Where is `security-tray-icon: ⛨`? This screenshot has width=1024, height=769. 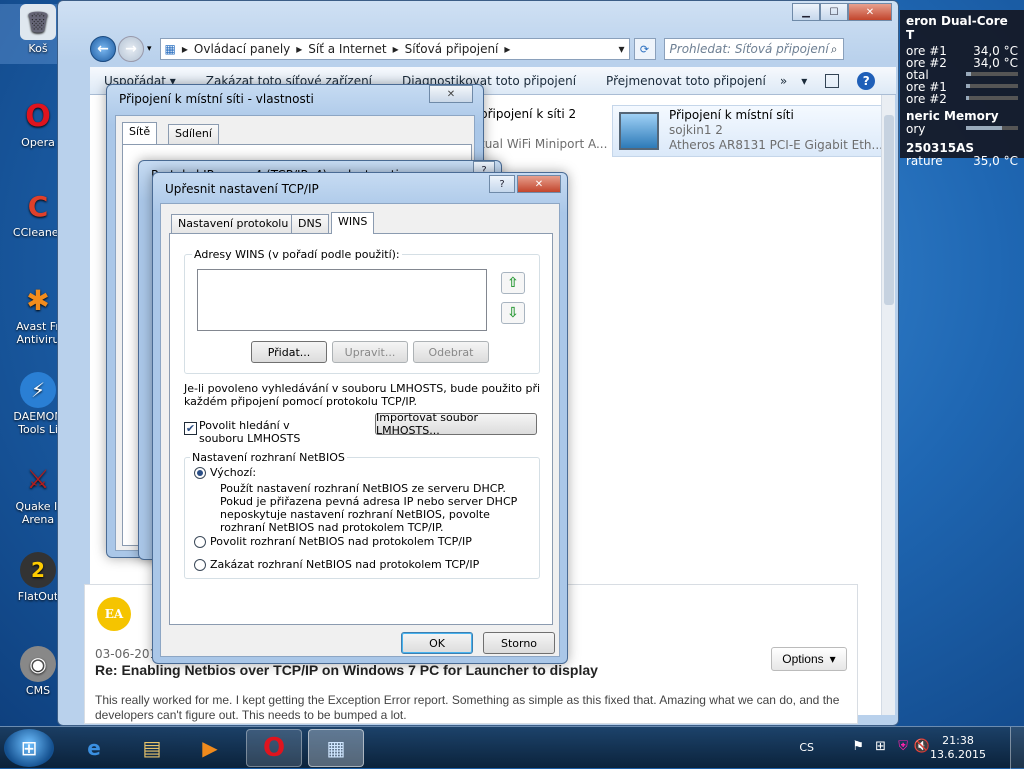 security-tray-icon: ⛨ is located at coordinates (903, 746).